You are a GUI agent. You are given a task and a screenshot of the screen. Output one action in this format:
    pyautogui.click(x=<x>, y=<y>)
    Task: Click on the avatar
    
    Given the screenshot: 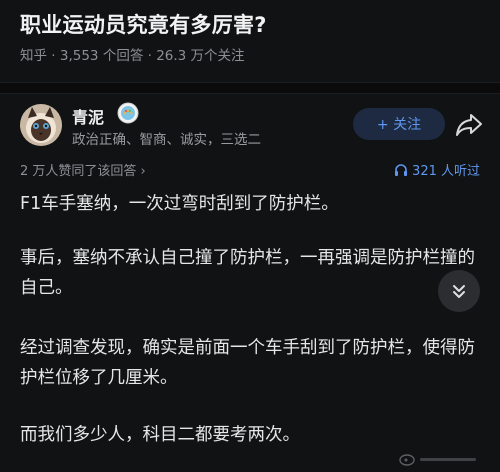 What is the action you would take?
    pyautogui.click(x=41, y=125)
    